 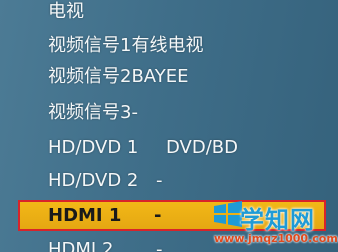 What do you see at coordinates (85, 215) in the screenshot?
I see `menu-item-label: HDMI 1` at bounding box center [85, 215].